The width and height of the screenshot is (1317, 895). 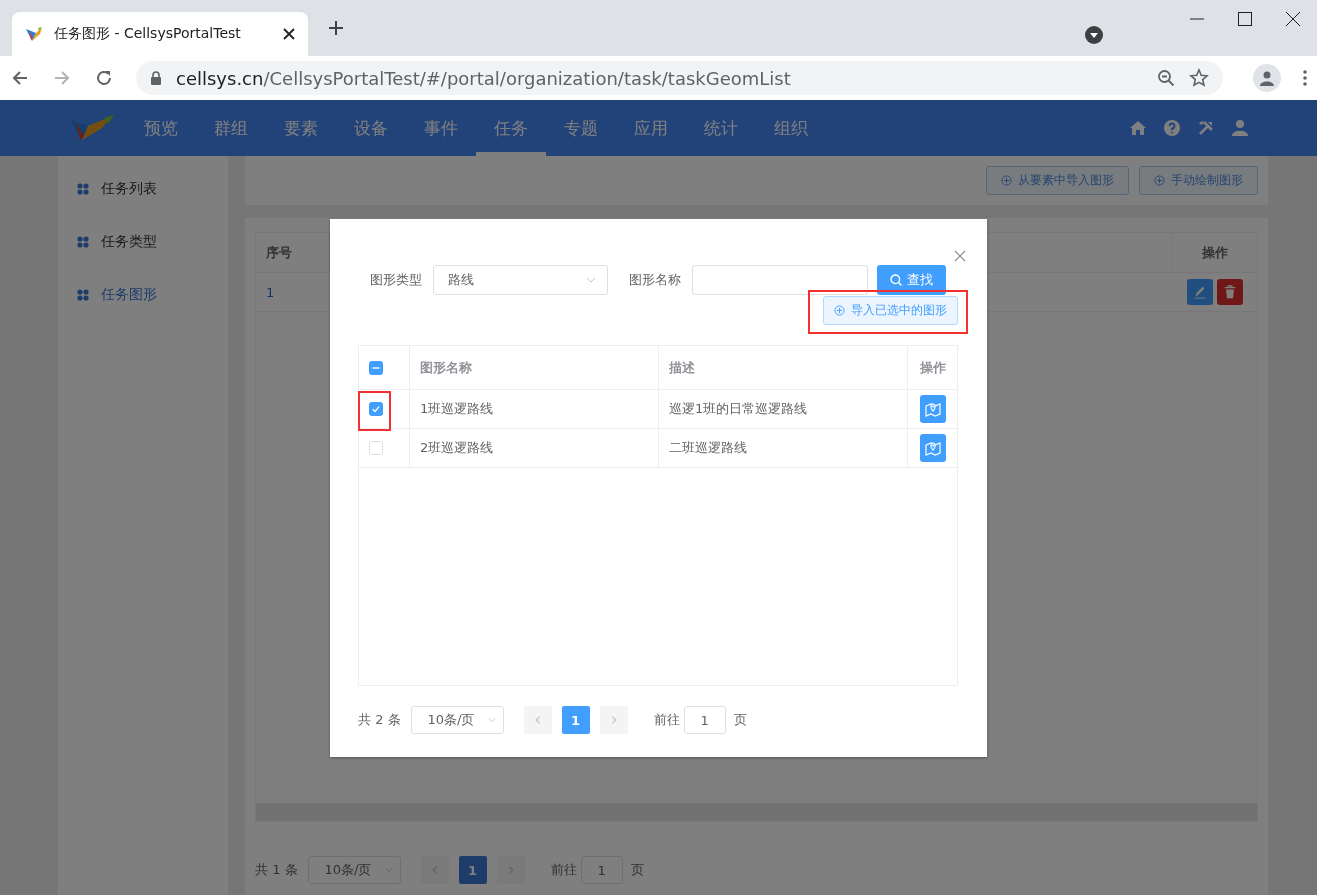 What do you see at coordinates (301, 128) in the screenshot?
I see `nav-tab: 要素` at bounding box center [301, 128].